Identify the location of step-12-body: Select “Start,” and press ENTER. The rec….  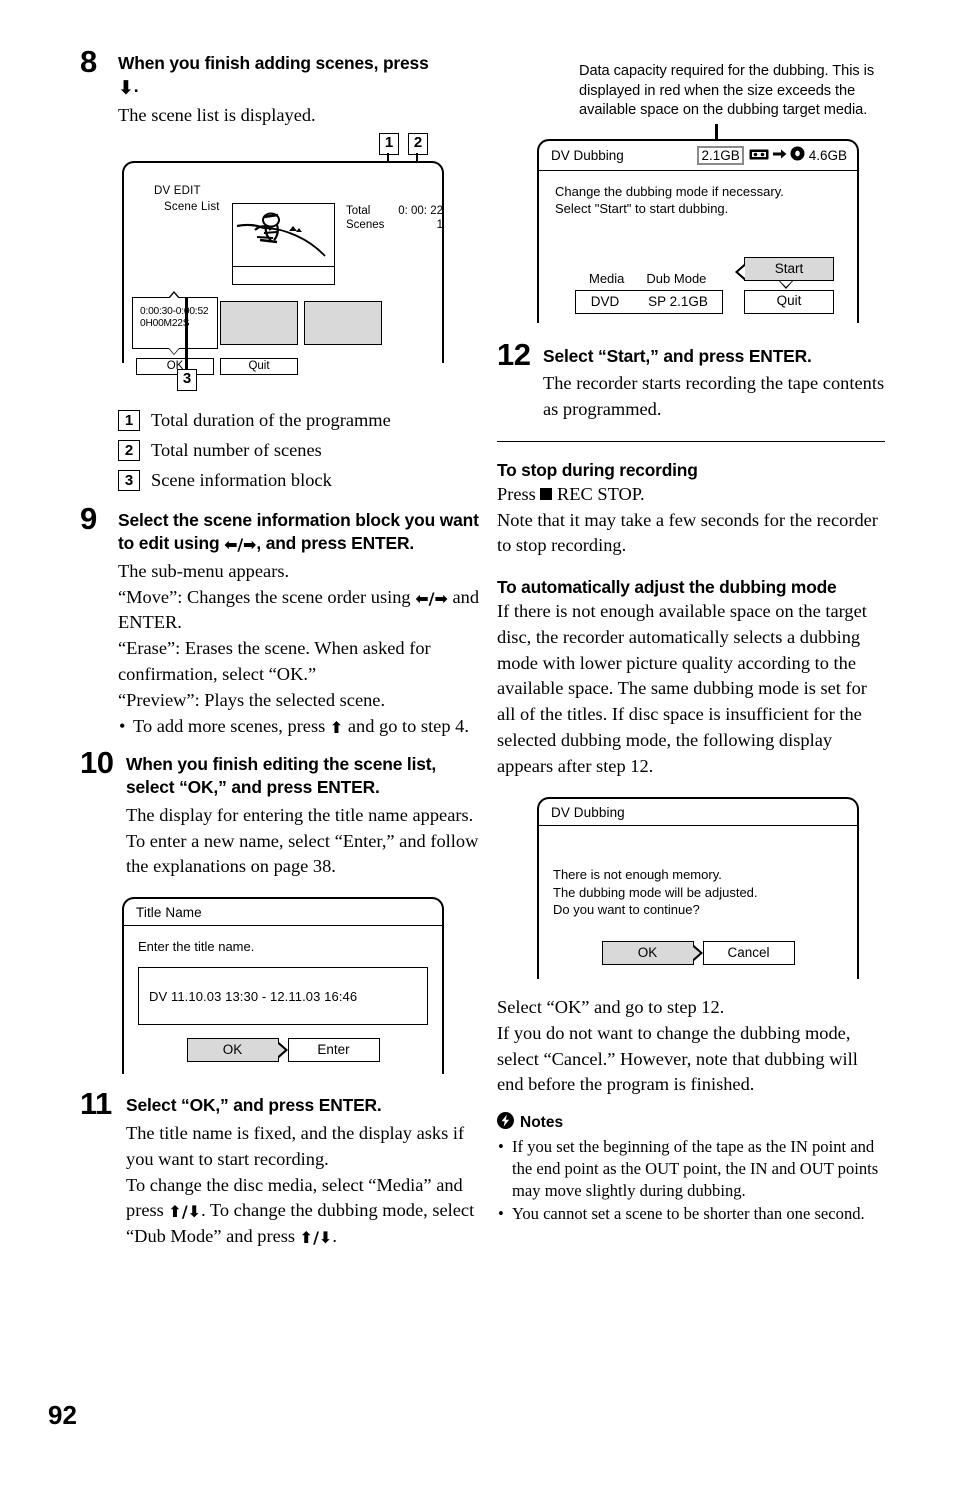
(714, 384).